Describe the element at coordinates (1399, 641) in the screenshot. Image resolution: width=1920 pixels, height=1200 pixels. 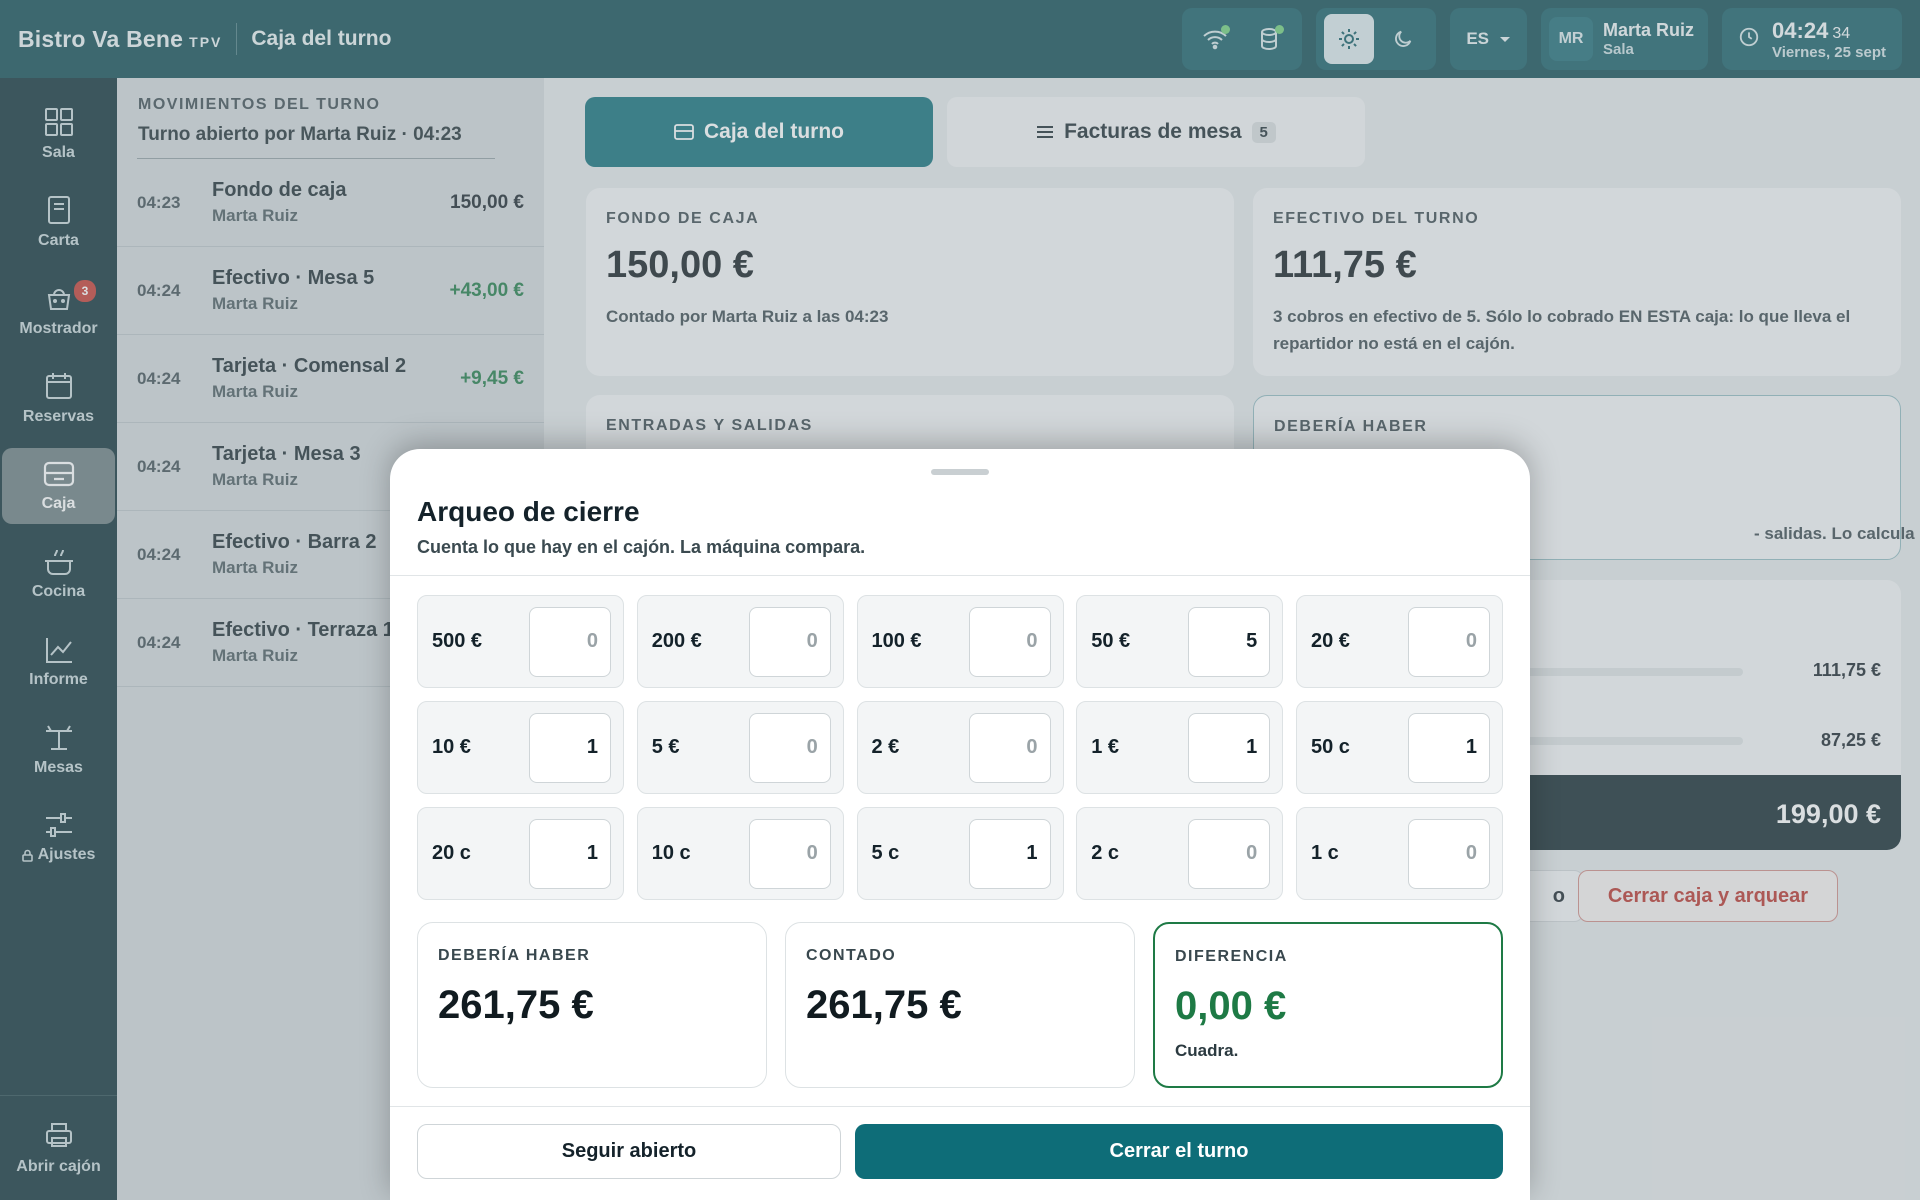
I see `denomination-cell: 20 € 0` at that location.